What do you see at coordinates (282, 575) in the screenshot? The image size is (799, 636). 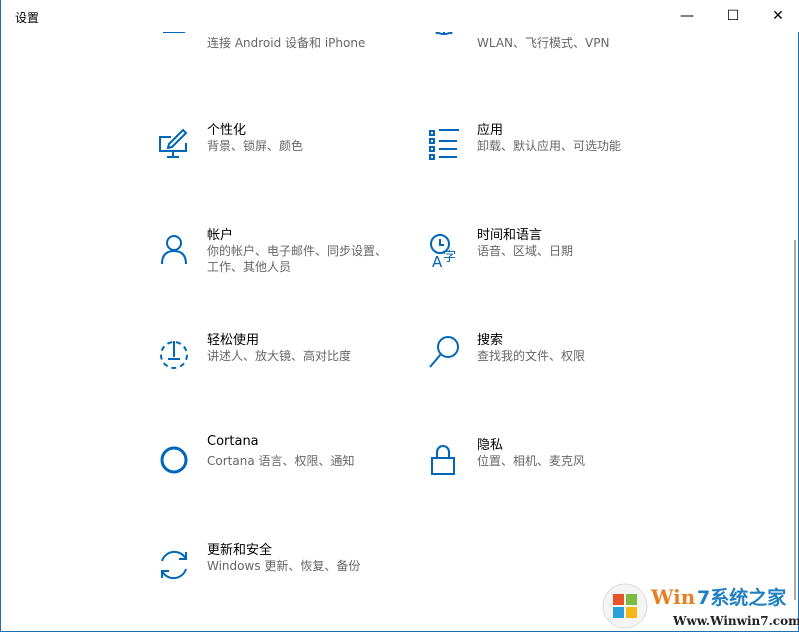 I see `settings-item: 更新和安全 Windows 更新、恢复、备份` at bounding box center [282, 575].